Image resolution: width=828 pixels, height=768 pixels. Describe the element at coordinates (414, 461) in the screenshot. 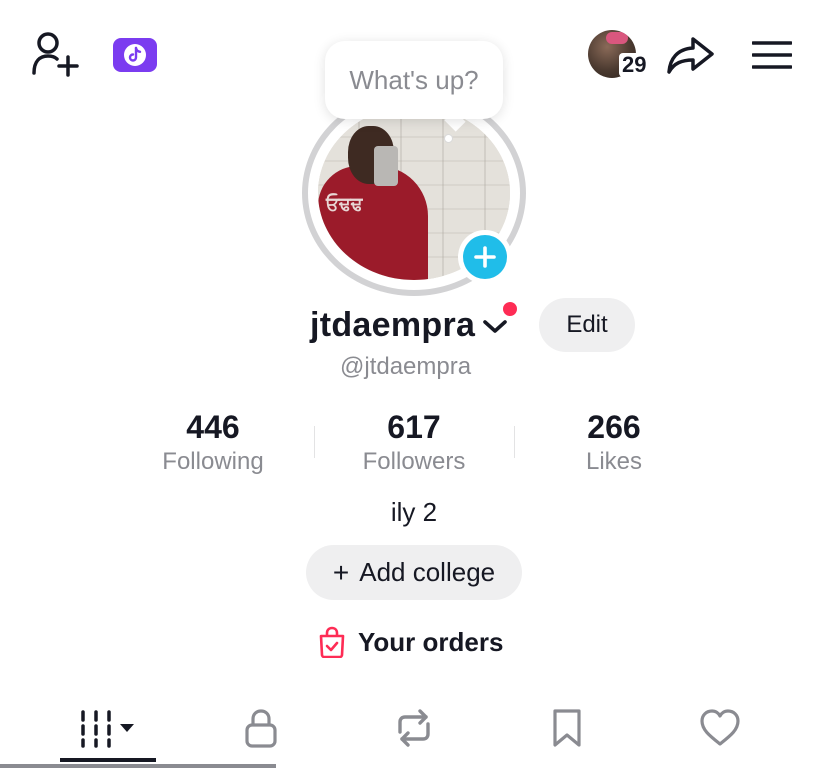

I see `stat-label: Followers` at that location.